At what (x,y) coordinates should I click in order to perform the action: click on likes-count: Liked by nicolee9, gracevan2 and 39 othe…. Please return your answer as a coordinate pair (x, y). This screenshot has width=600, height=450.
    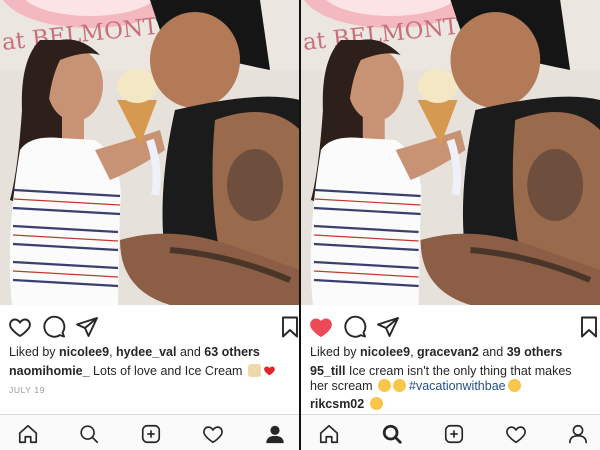
    Looking at the image, I should click on (436, 352).